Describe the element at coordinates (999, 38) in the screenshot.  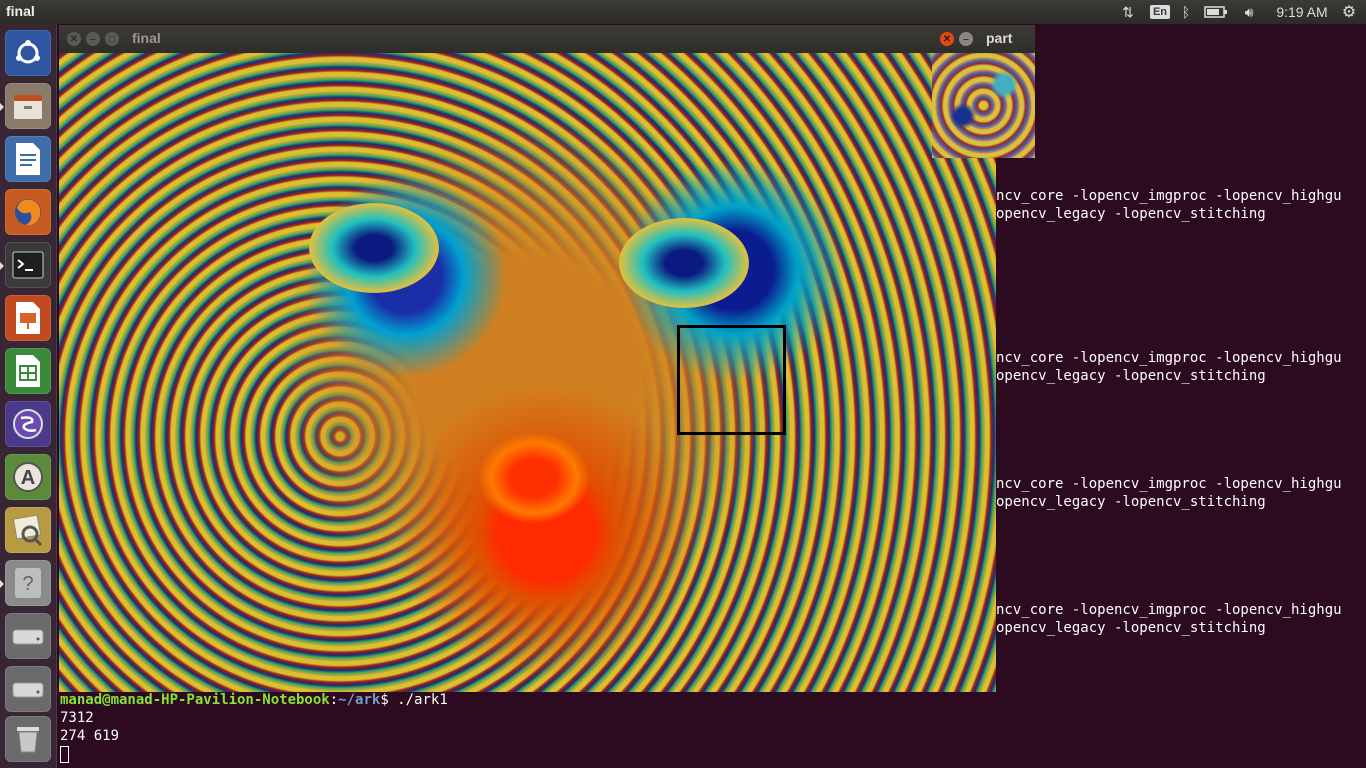
I see `window-title: part` at that location.